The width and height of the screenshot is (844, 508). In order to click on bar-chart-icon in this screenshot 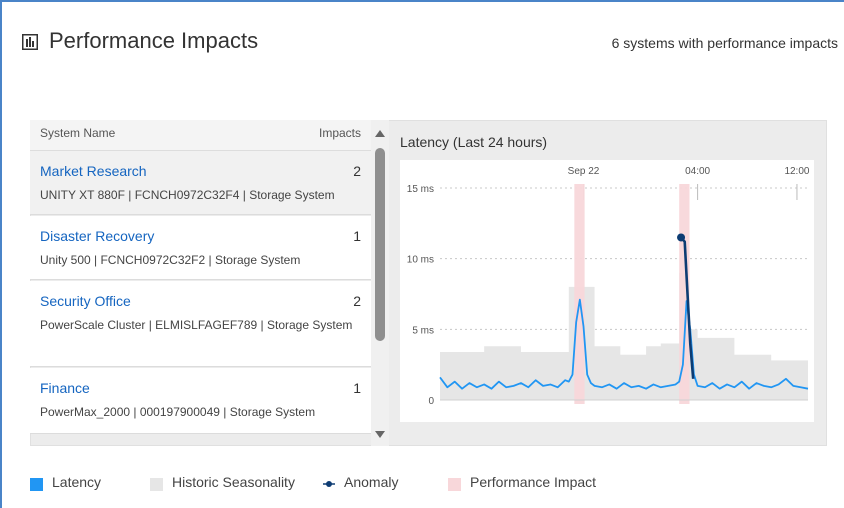, I will do `click(30, 42)`.